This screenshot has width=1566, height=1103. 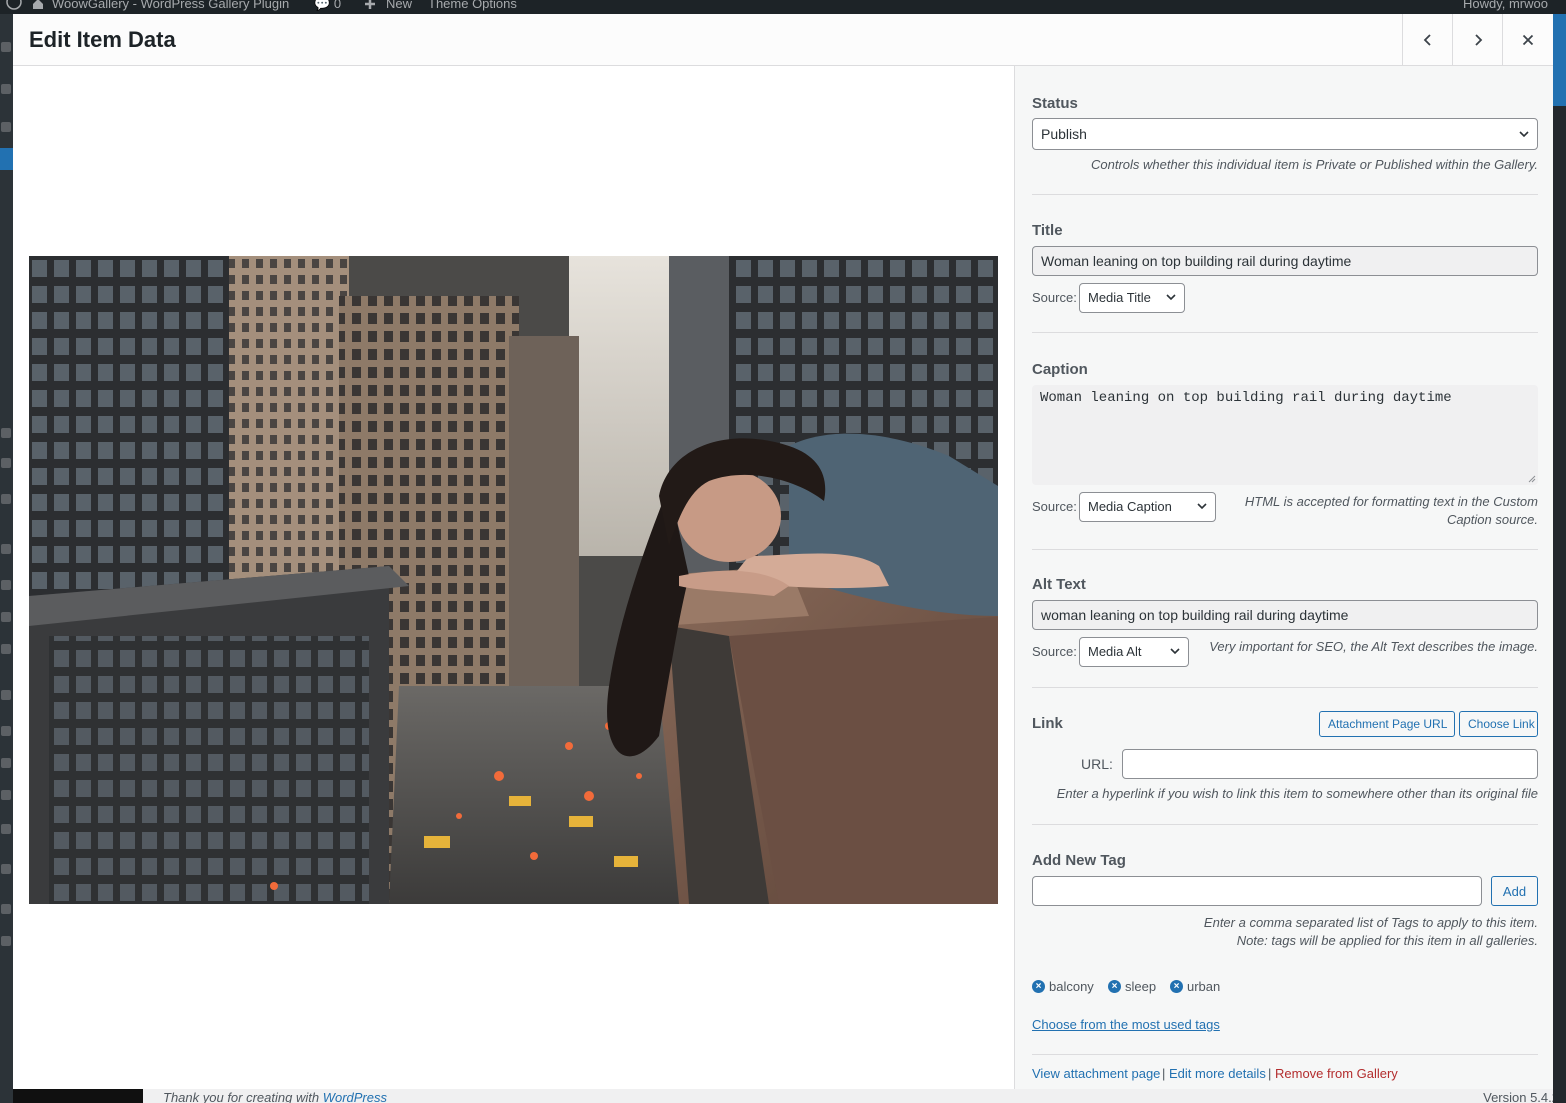 What do you see at coordinates (1059, 584) in the screenshot?
I see `alt-text-label: Alt Text` at bounding box center [1059, 584].